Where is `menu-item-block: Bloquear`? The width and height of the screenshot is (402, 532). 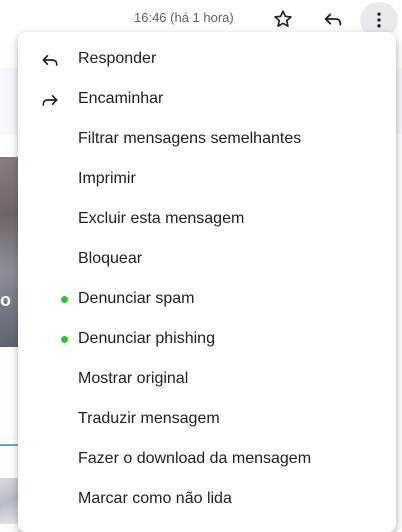
menu-item-block: Bloquear is located at coordinates (207, 260).